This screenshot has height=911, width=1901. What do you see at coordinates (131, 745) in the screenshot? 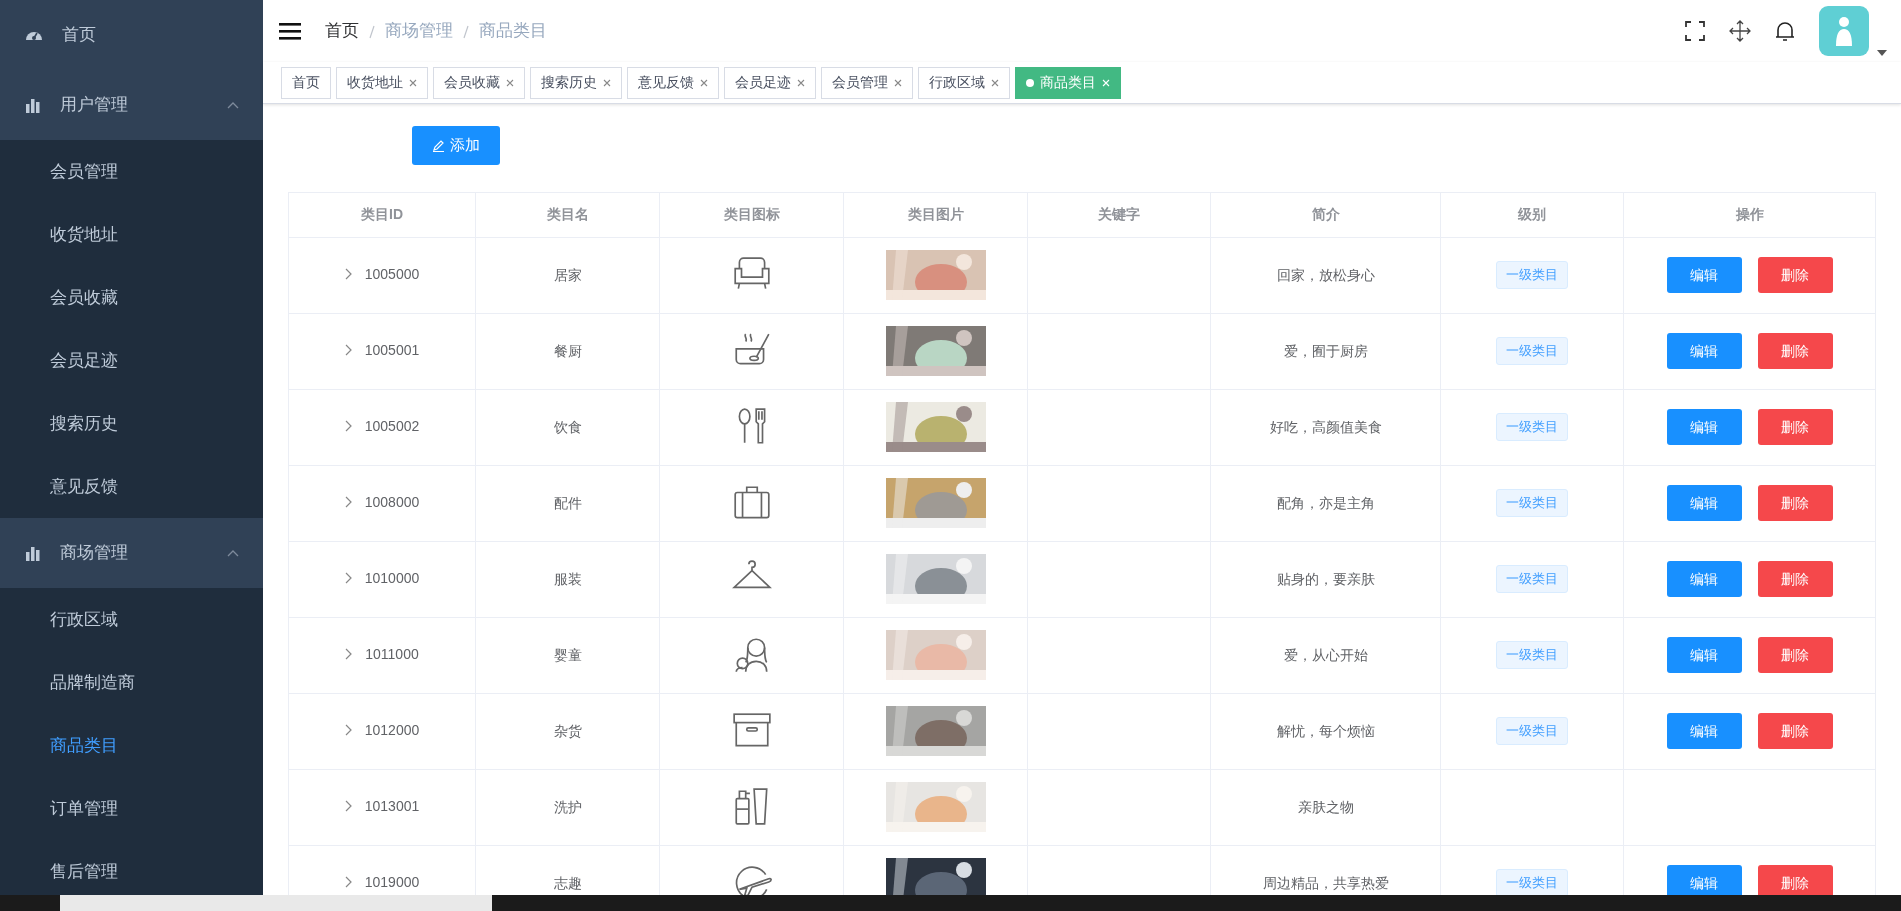
I see `submenu-item: 商品类目` at bounding box center [131, 745].